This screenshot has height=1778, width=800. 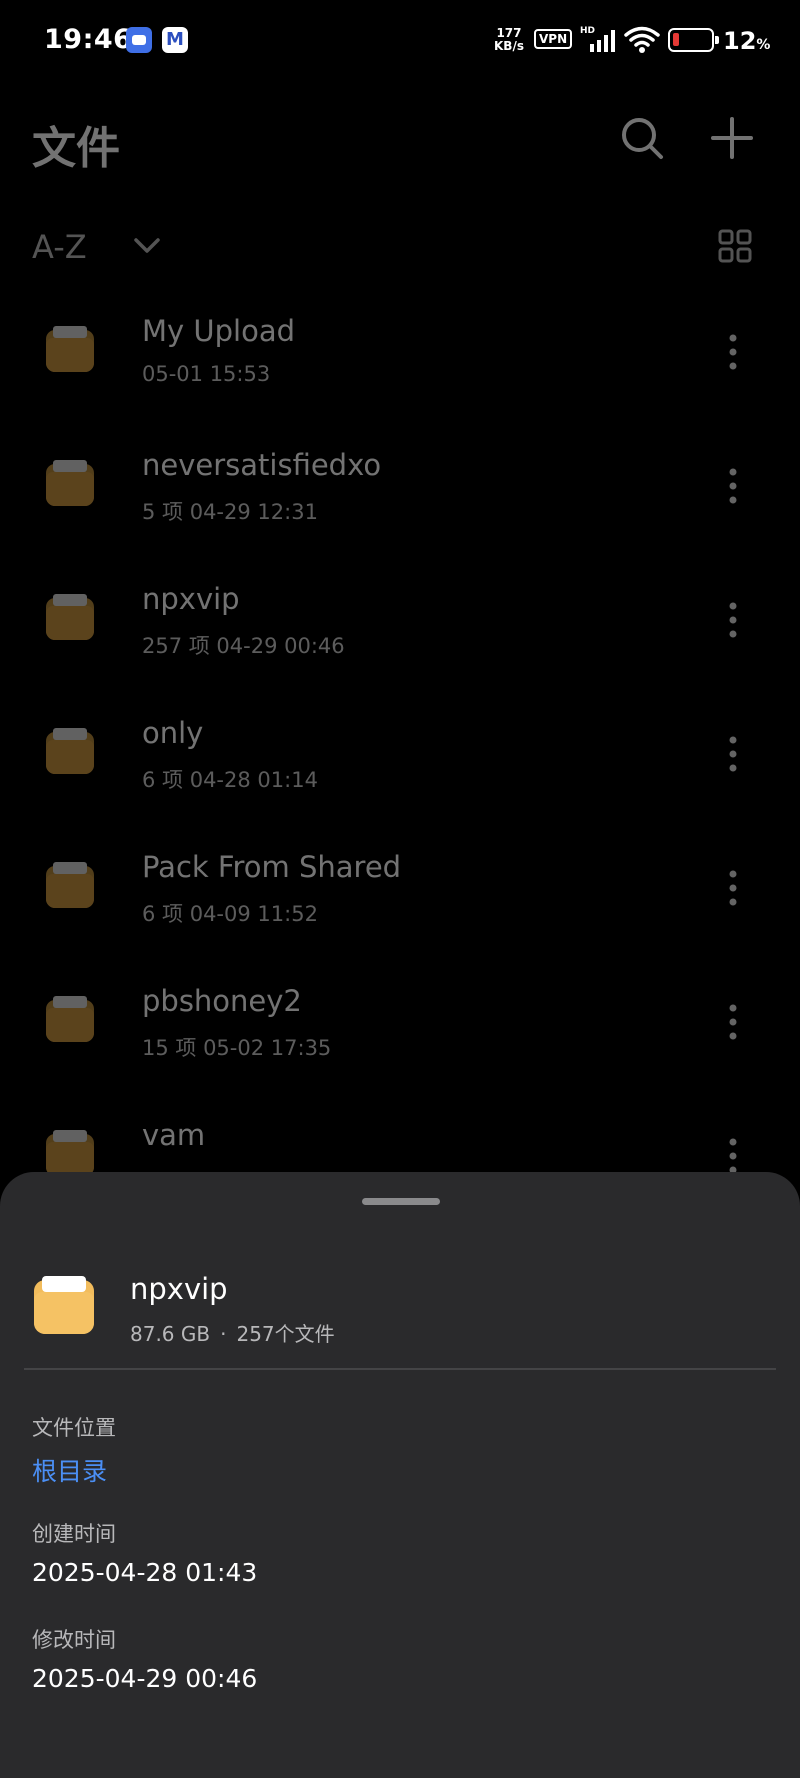 What do you see at coordinates (230, 914) in the screenshot?
I see `file-meta: 6 项 04-09 11:52` at bounding box center [230, 914].